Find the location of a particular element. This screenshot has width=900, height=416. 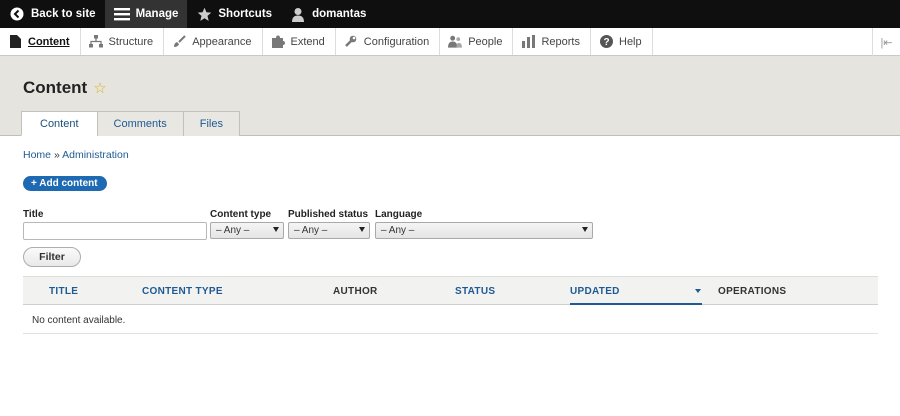

tray-item-configuration: Configuration is located at coordinates (388, 41).